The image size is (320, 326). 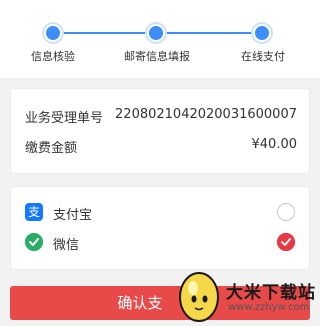 What do you see at coordinates (274, 144) in the screenshot?
I see `fee-value: ¥40.00` at bounding box center [274, 144].